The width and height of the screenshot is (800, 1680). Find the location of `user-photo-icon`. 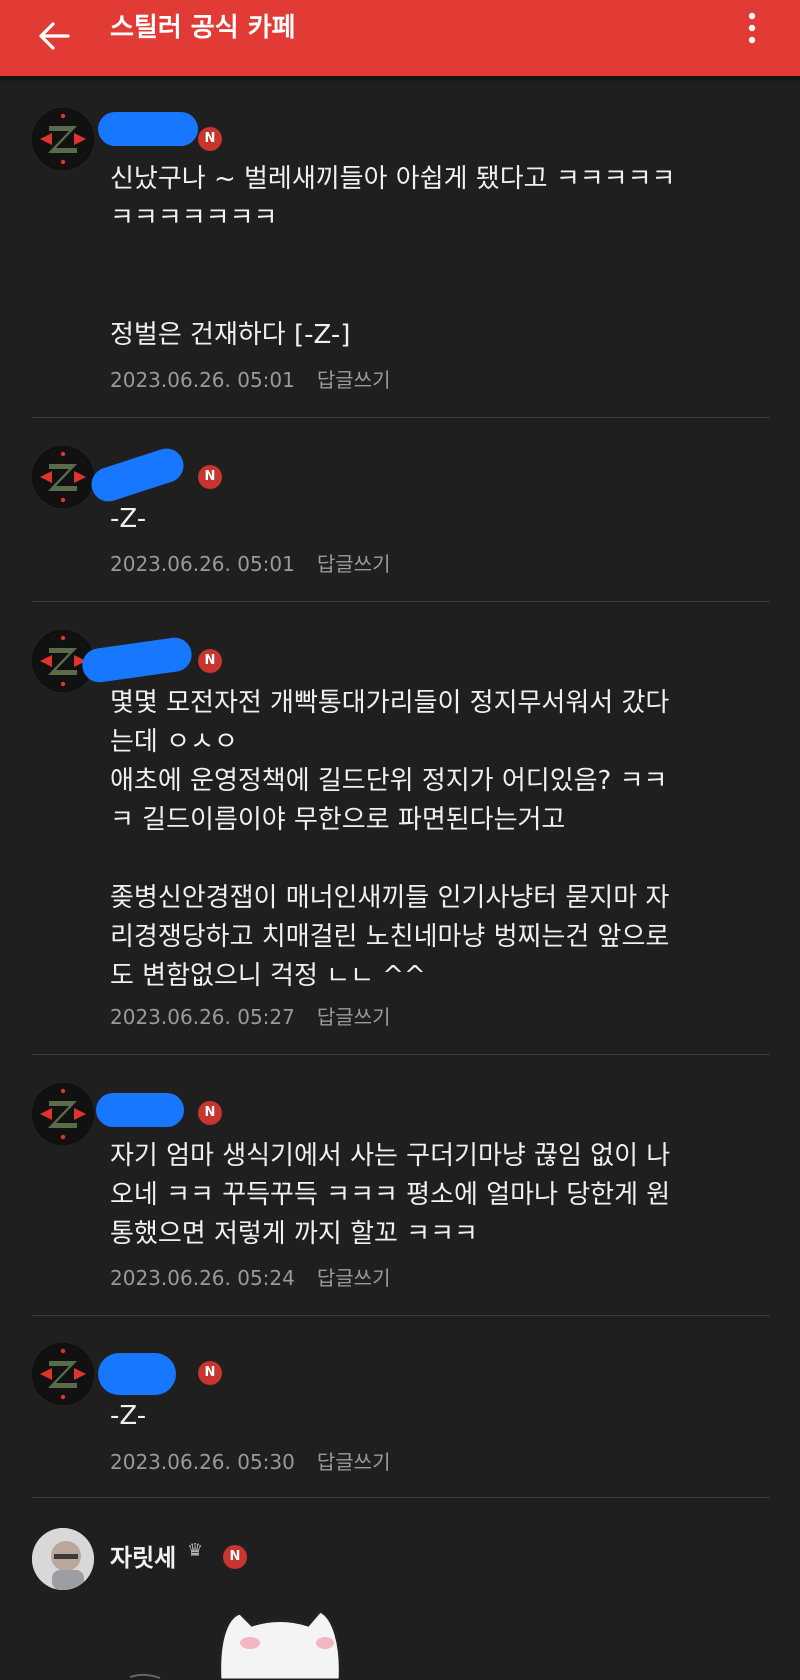

user-photo-icon is located at coordinates (63, 1559).